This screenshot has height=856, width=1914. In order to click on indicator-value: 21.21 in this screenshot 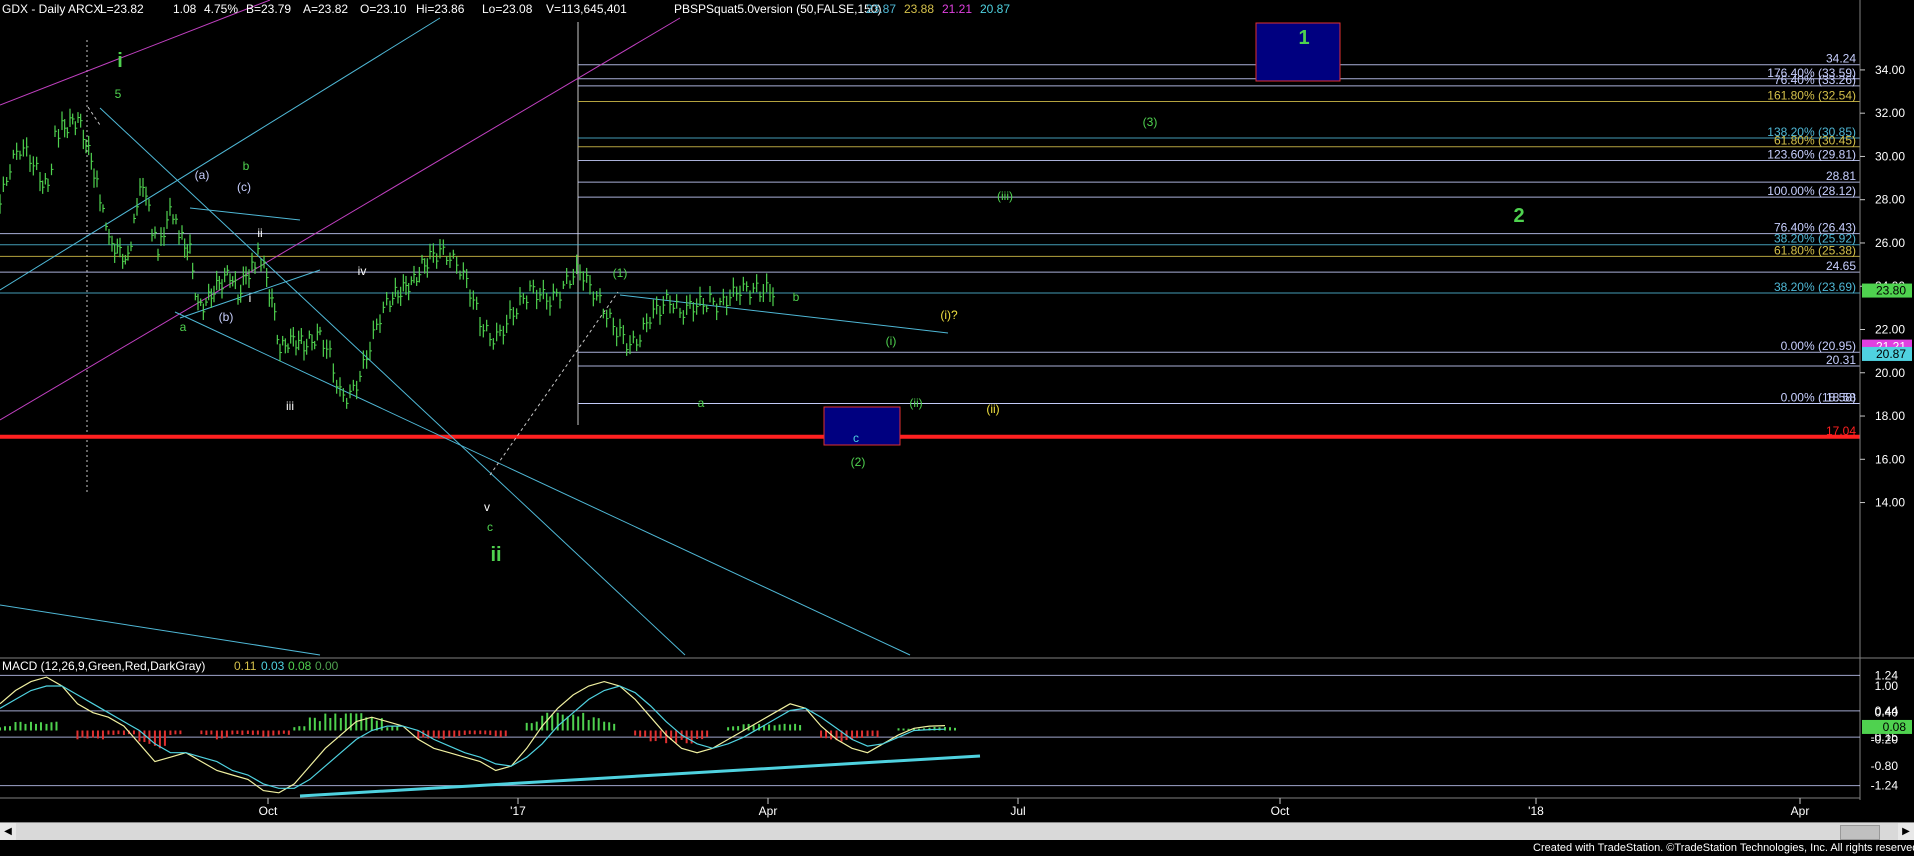, I will do `click(957, 9)`.